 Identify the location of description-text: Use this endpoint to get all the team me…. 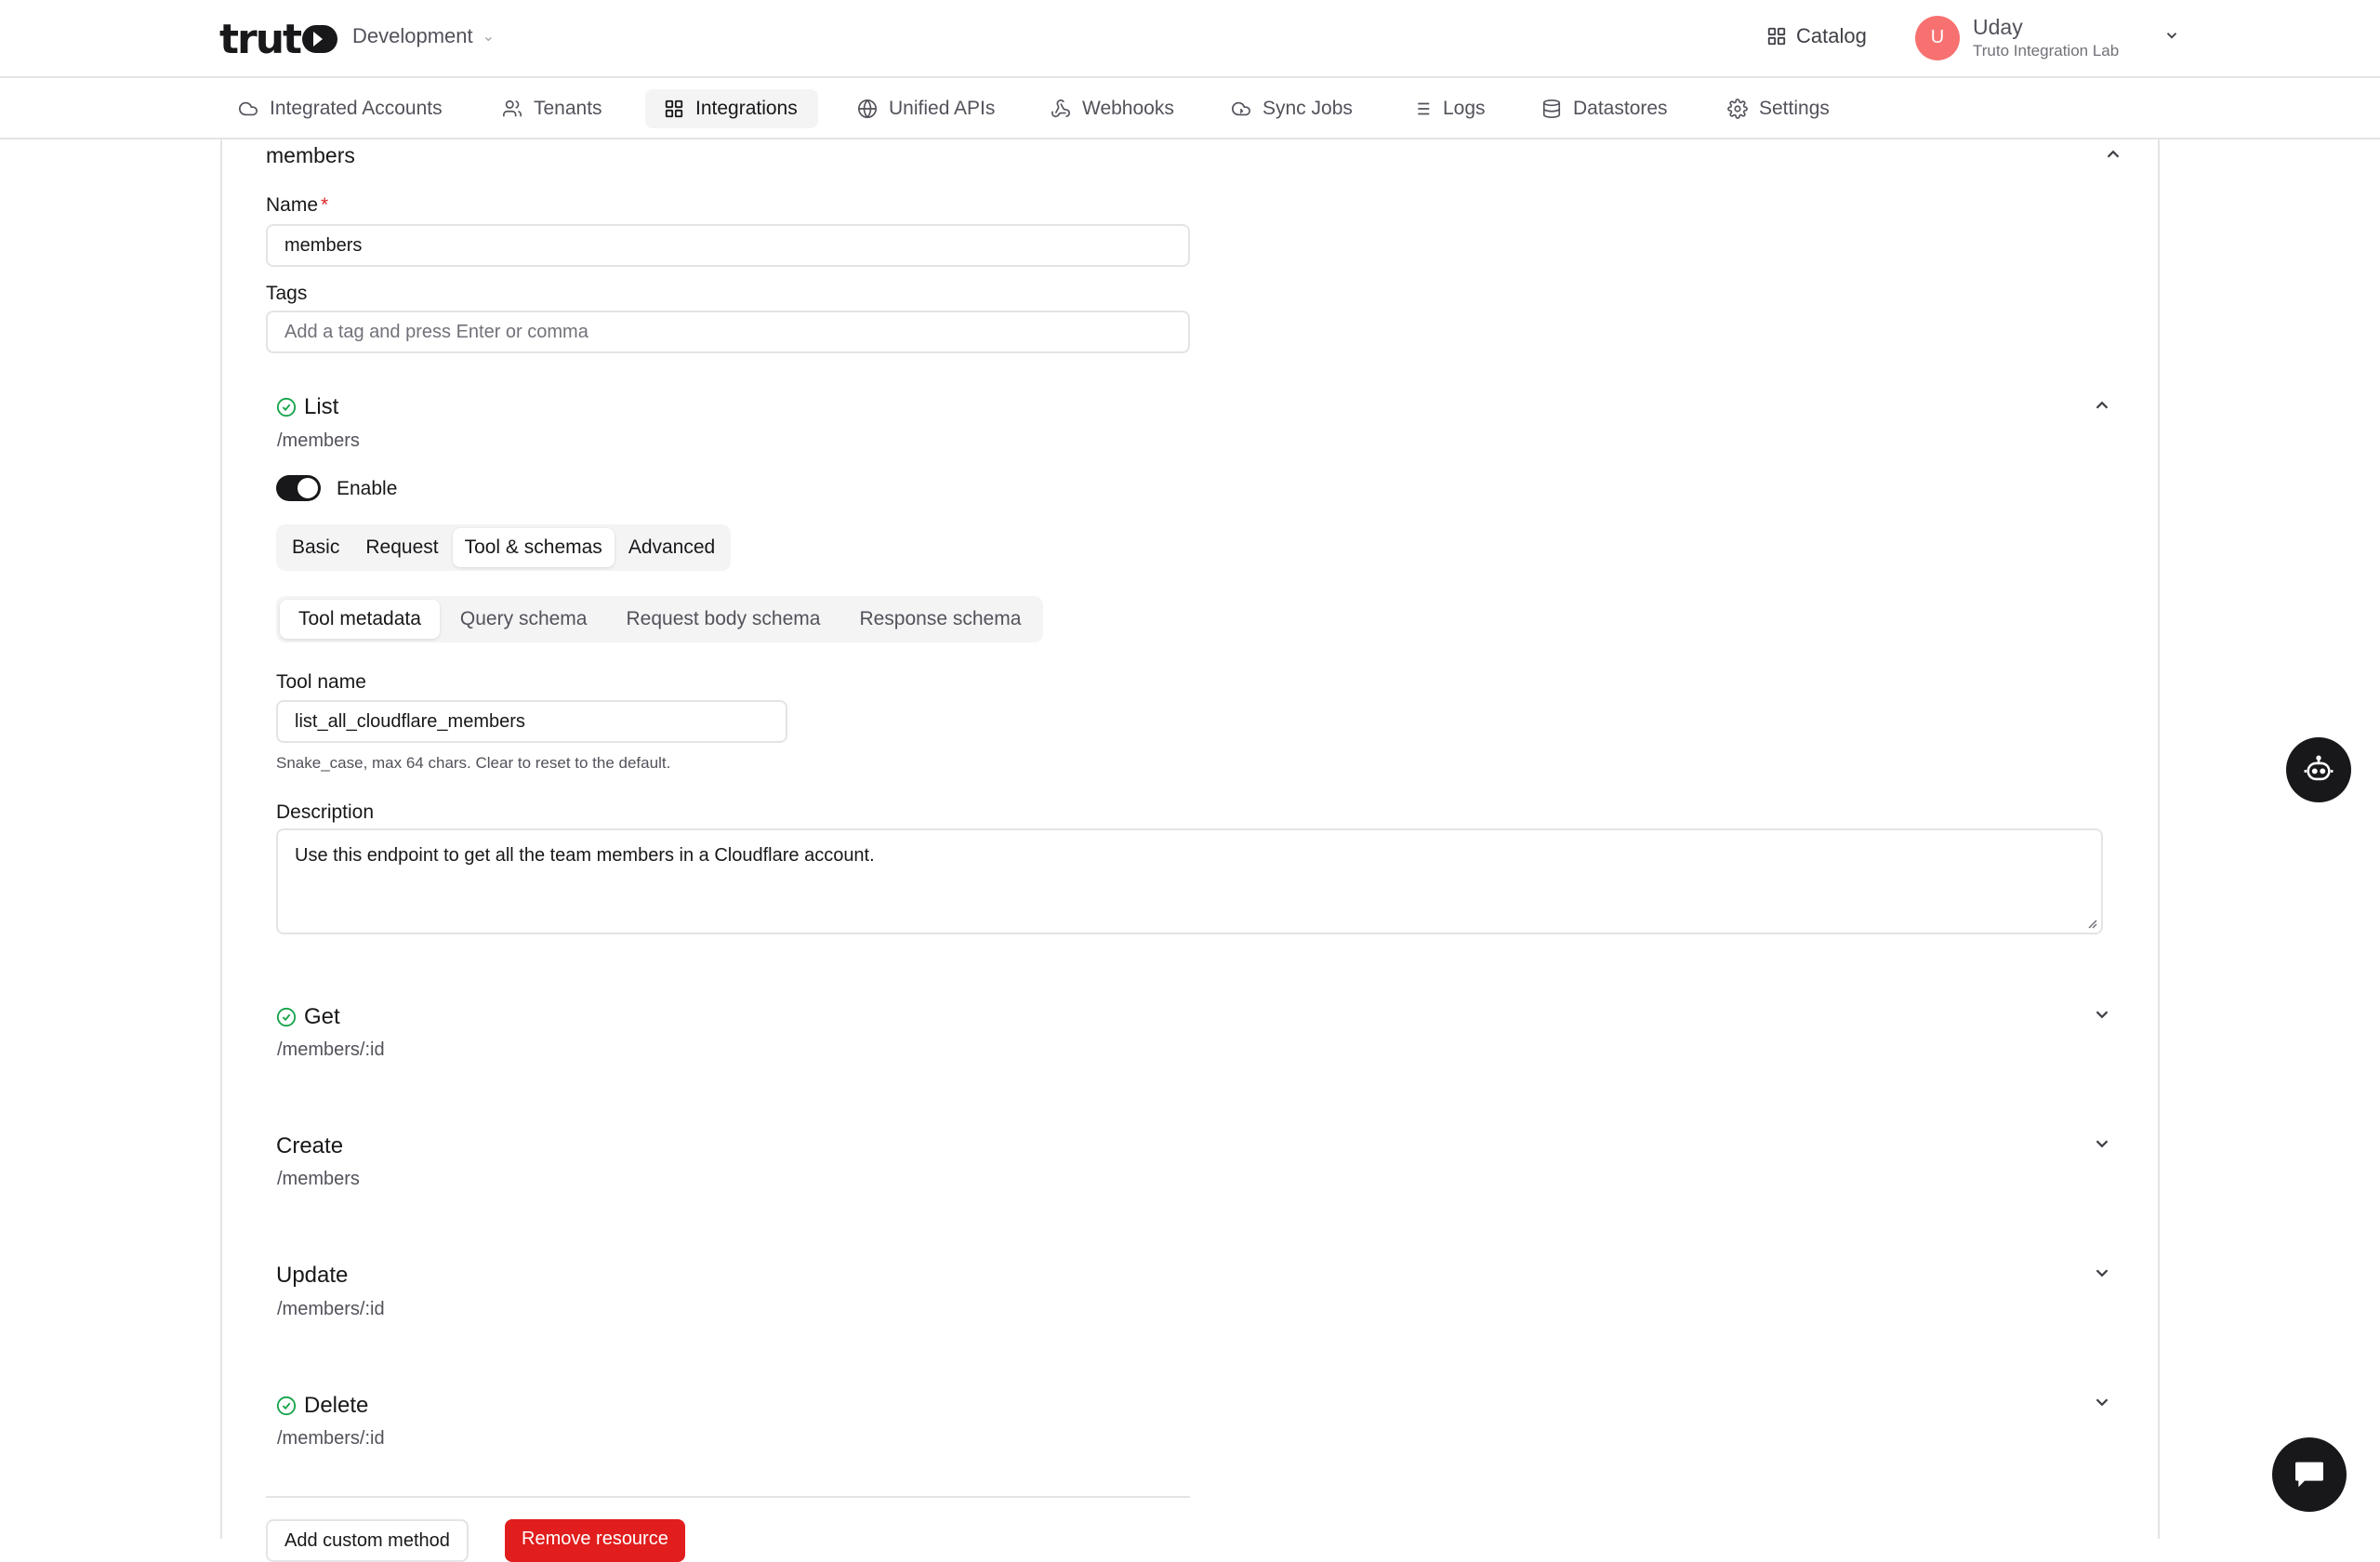
(585, 855).